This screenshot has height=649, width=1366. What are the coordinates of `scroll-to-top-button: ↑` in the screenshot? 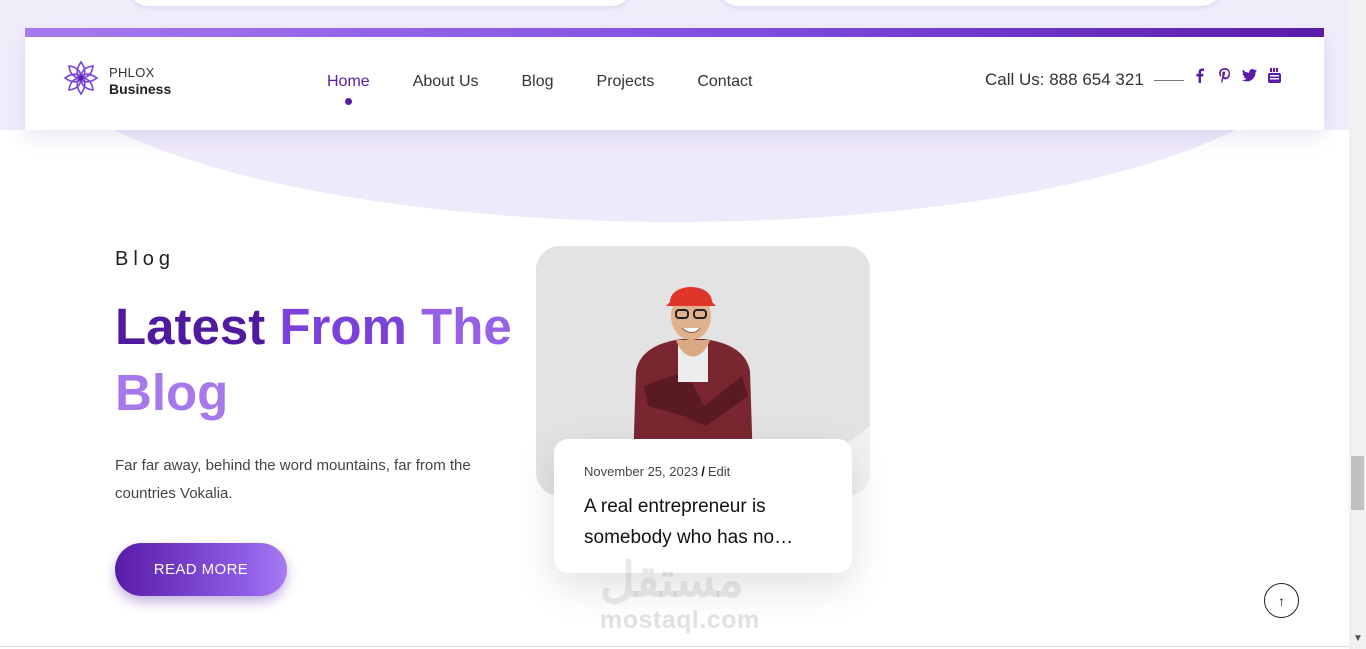 It's located at (1281, 600).